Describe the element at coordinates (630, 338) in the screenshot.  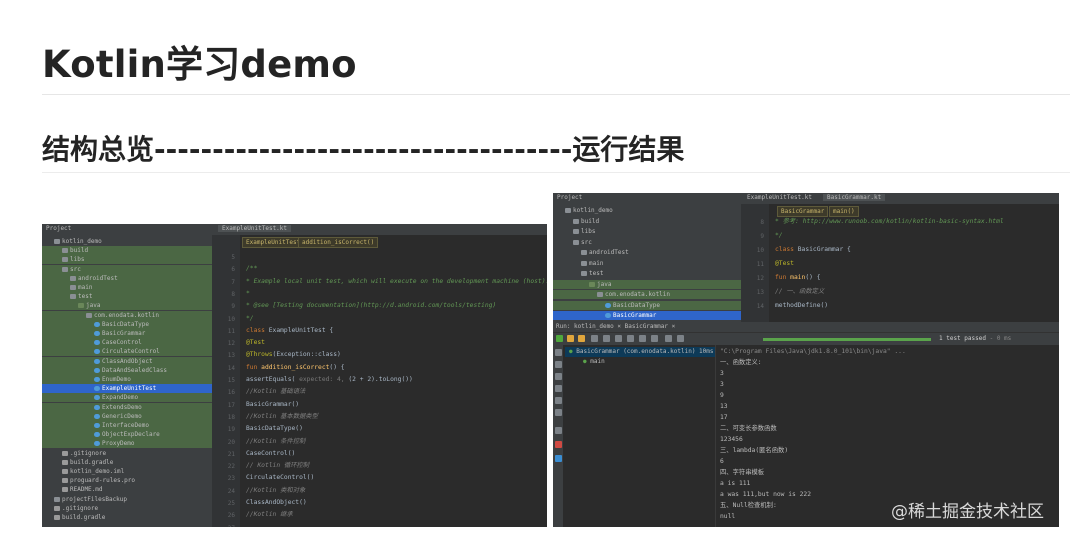
I see `collapse-all-icon` at that location.